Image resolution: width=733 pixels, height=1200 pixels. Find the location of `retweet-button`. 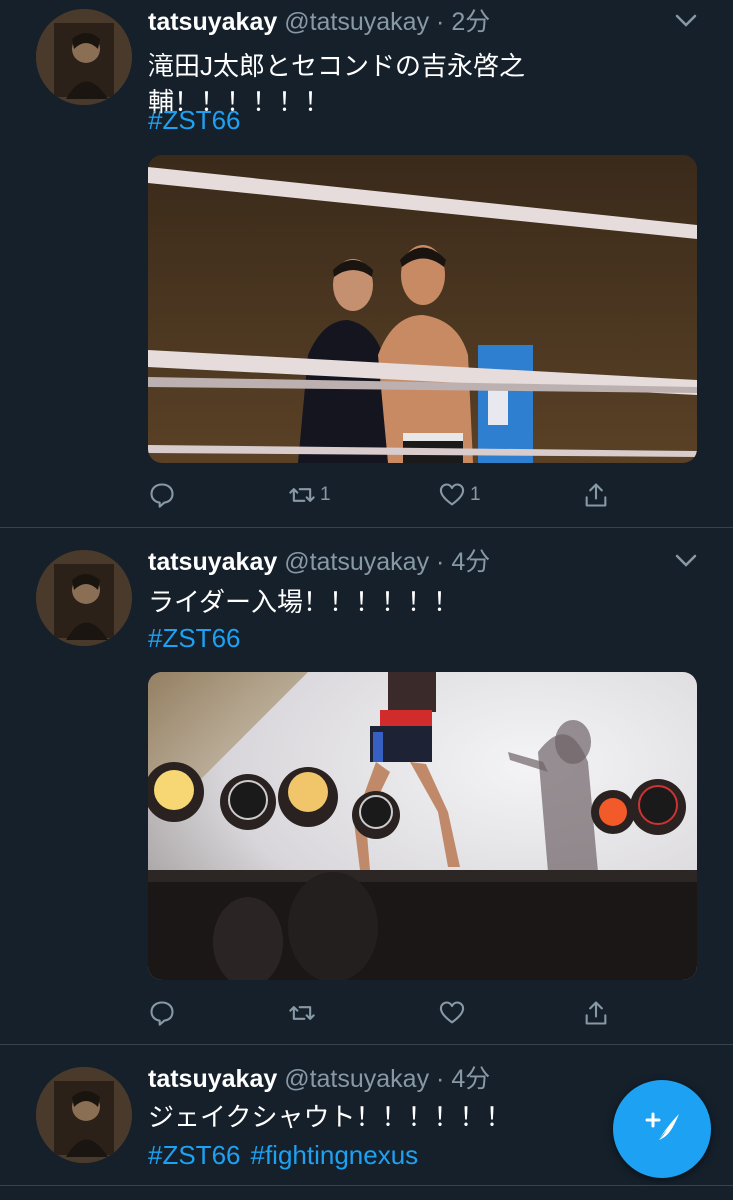

retweet-button is located at coordinates (304, 1013).